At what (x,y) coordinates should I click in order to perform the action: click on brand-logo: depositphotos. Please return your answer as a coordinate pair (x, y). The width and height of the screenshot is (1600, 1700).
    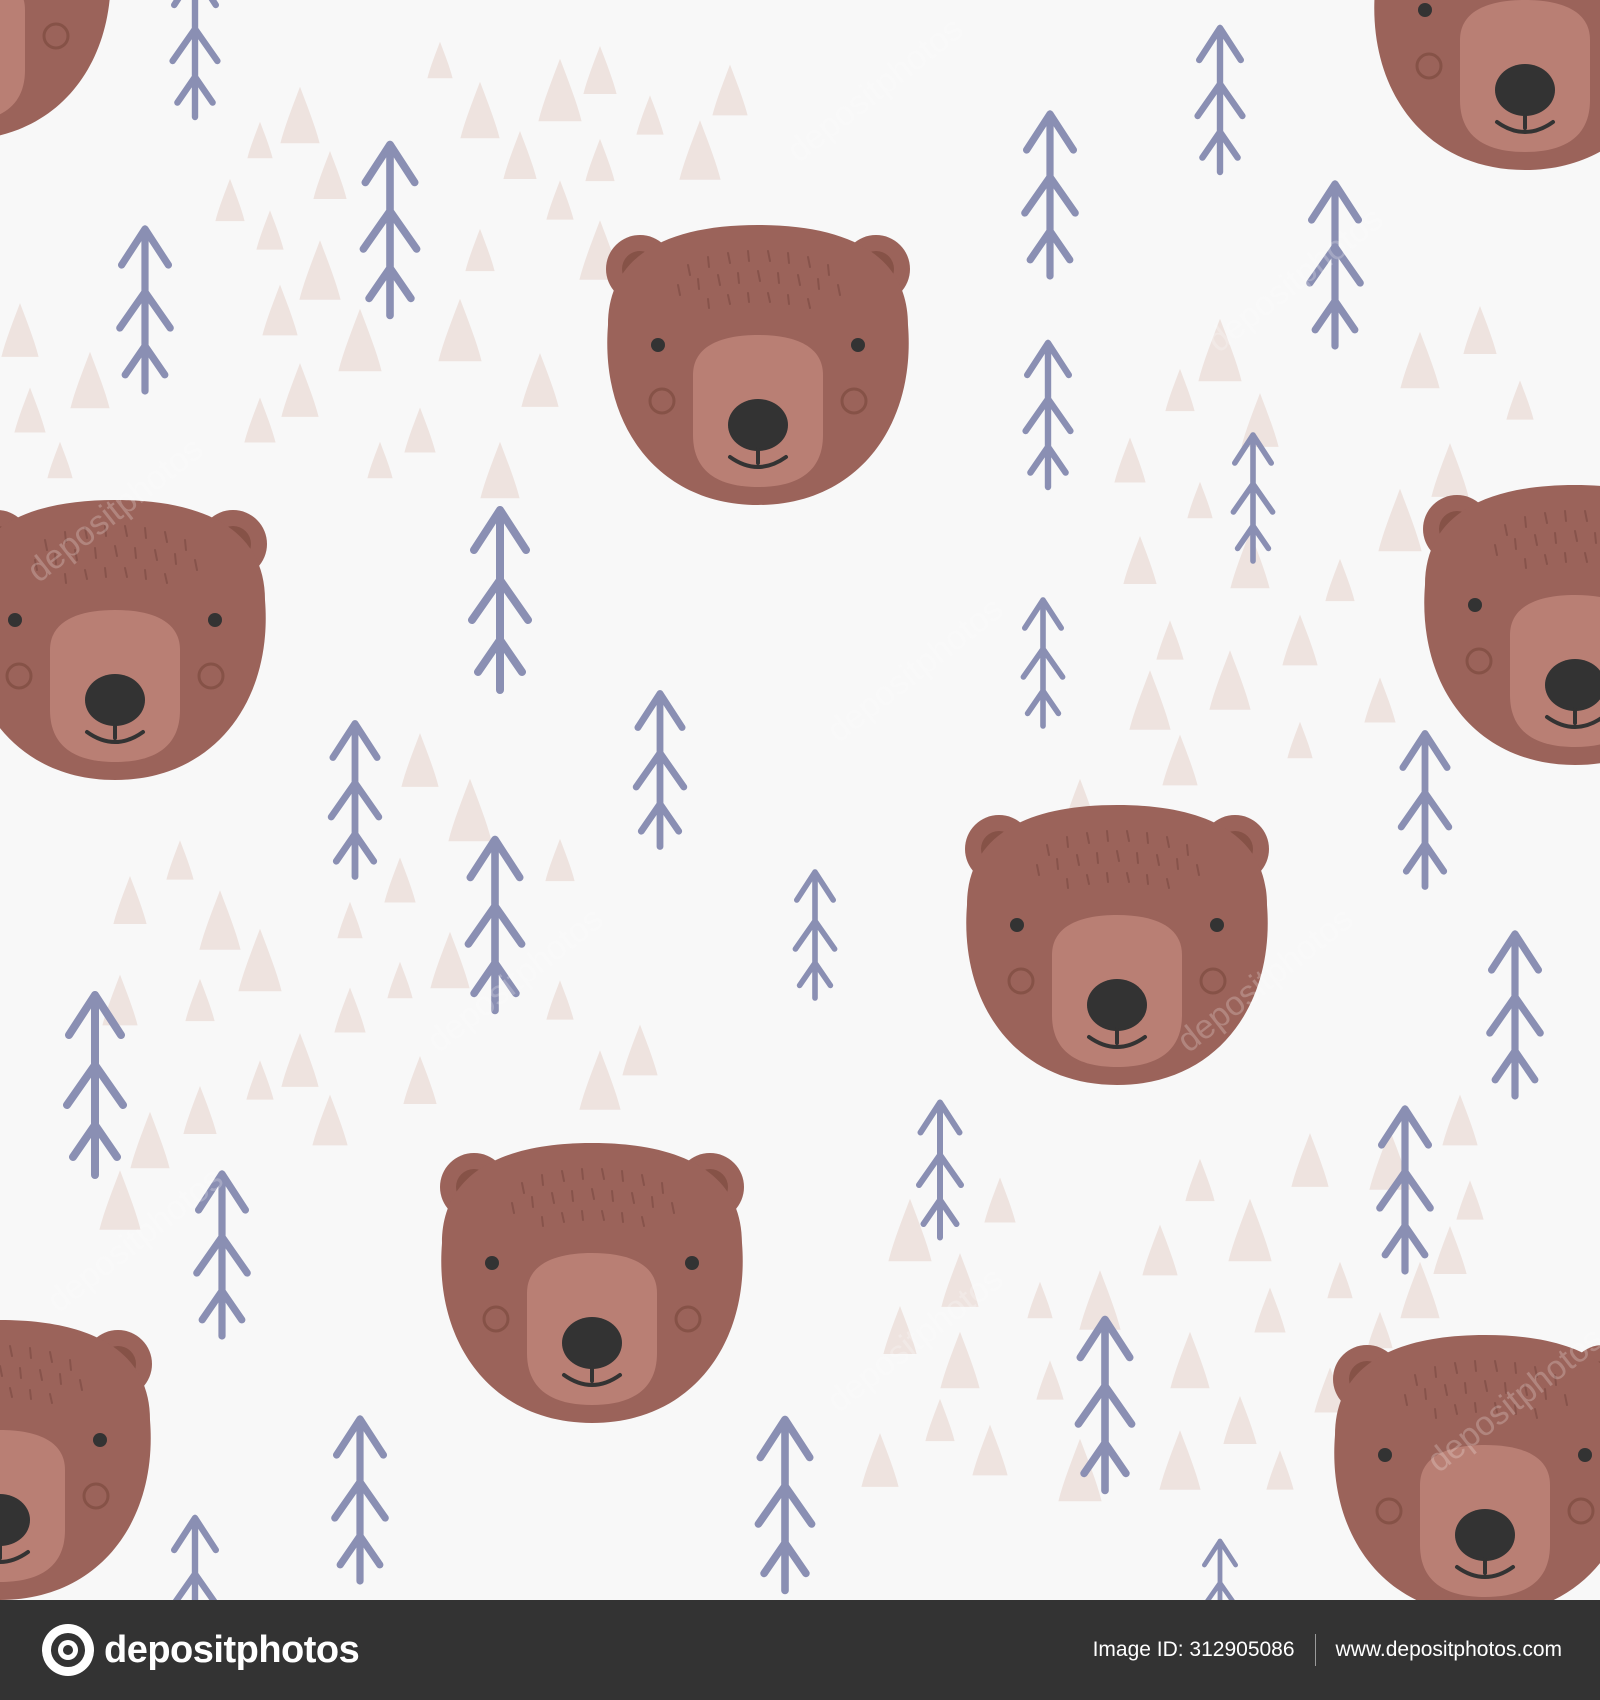
    Looking at the image, I should click on (200, 1650).